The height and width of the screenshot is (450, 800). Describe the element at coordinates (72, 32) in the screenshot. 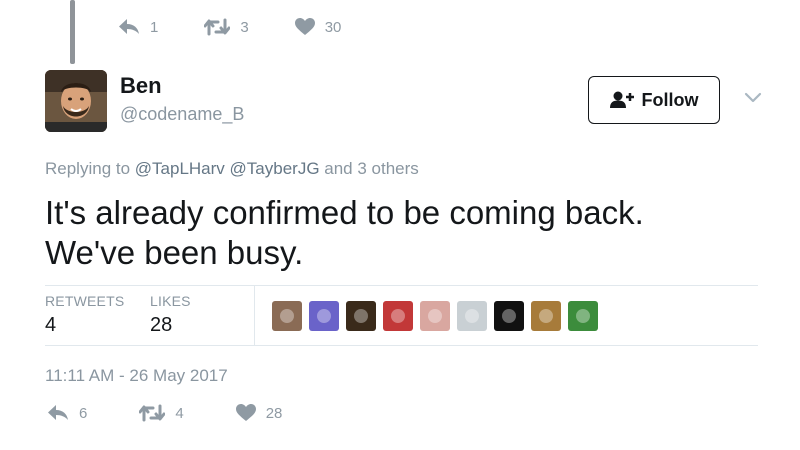

I see `thread-connector-line` at that location.